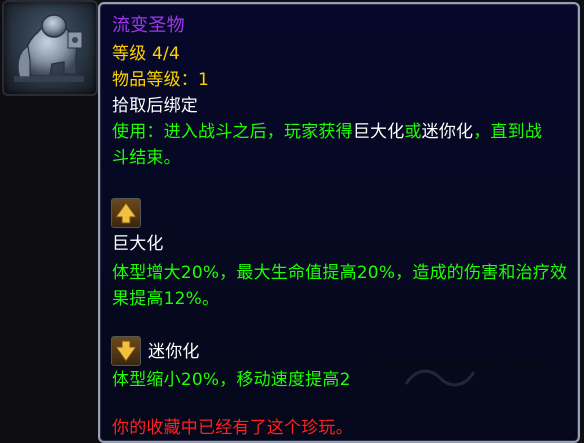 This screenshot has height=443, width=584. What do you see at coordinates (155, 106) in the screenshot?
I see `bind-type: 拾取后绑定` at bounding box center [155, 106].